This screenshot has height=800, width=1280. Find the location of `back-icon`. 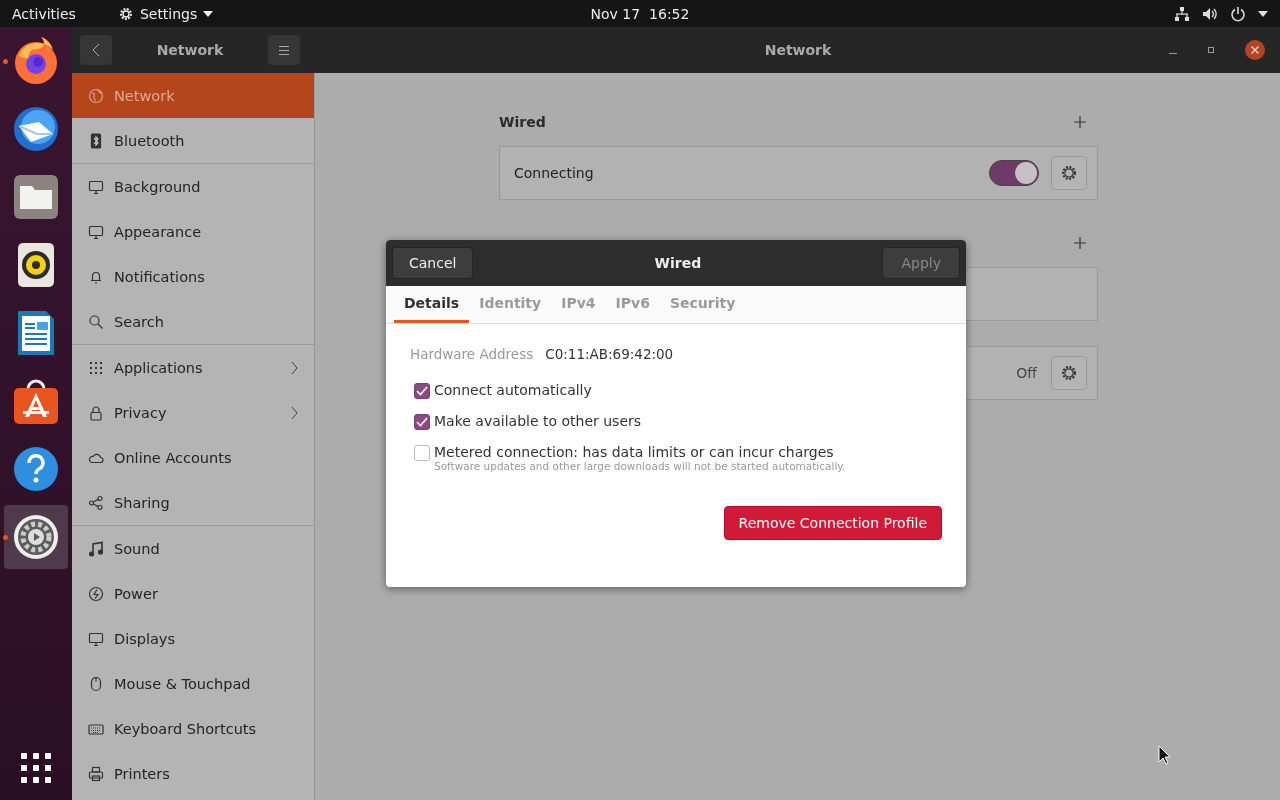

back-icon is located at coordinates (96, 50).